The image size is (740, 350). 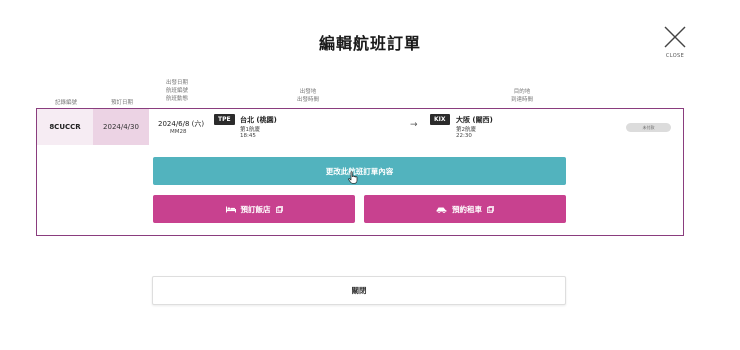 What do you see at coordinates (65, 127) in the screenshot?
I see `record-no: 8CUCCR` at bounding box center [65, 127].